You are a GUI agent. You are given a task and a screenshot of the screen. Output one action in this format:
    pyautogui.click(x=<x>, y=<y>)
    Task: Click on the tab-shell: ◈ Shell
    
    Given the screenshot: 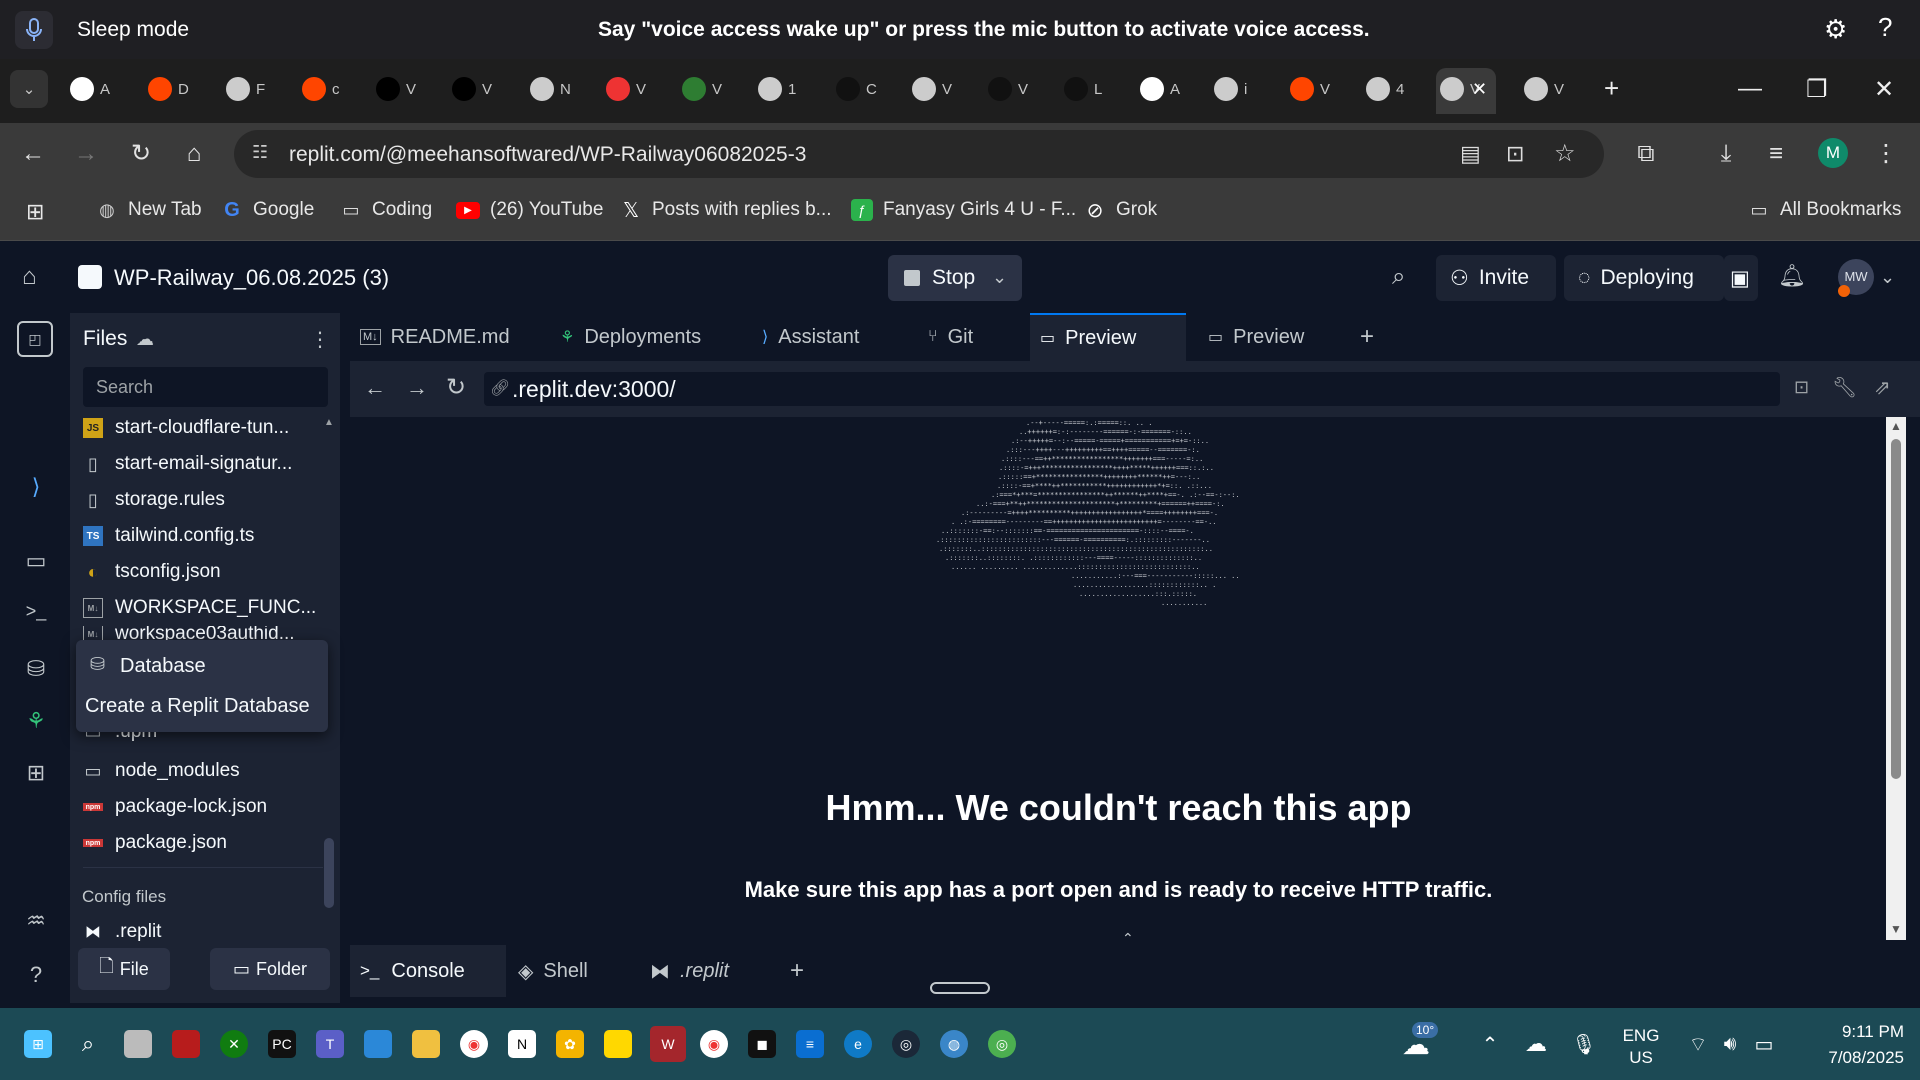 What is the action you would take?
    pyautogui.click(x=578, y=971)
    